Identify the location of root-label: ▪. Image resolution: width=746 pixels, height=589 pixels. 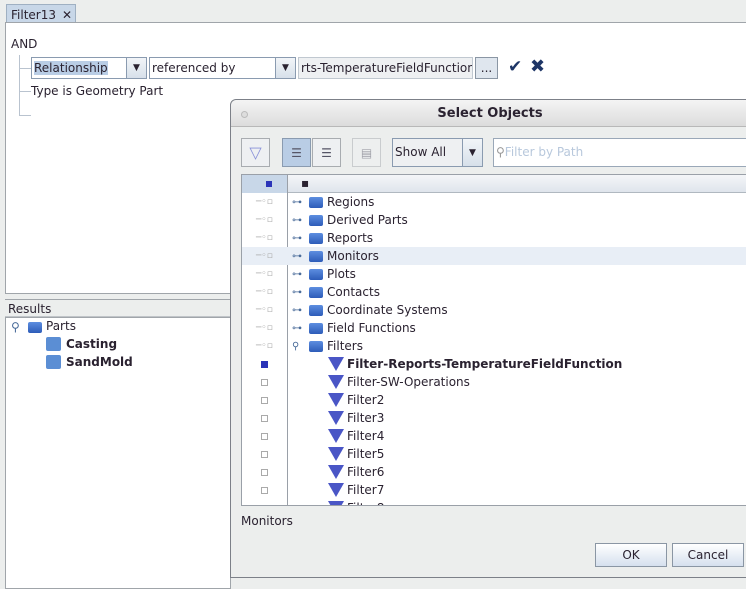
(305, 183).